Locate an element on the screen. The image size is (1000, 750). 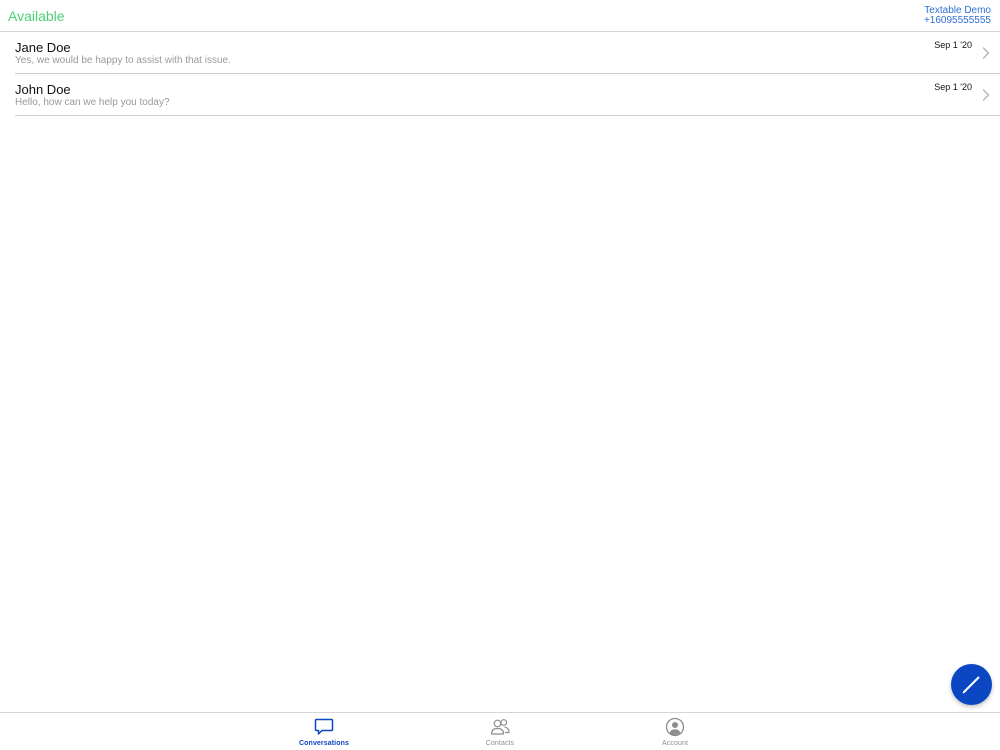
tab-conversations: Conversations is located at coordinates (324, 731).